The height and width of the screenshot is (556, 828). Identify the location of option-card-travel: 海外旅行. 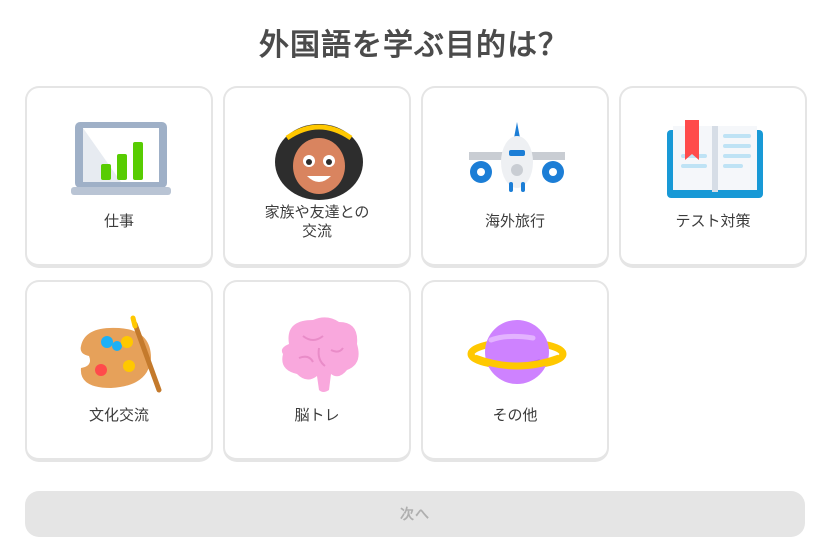
(515, 177).